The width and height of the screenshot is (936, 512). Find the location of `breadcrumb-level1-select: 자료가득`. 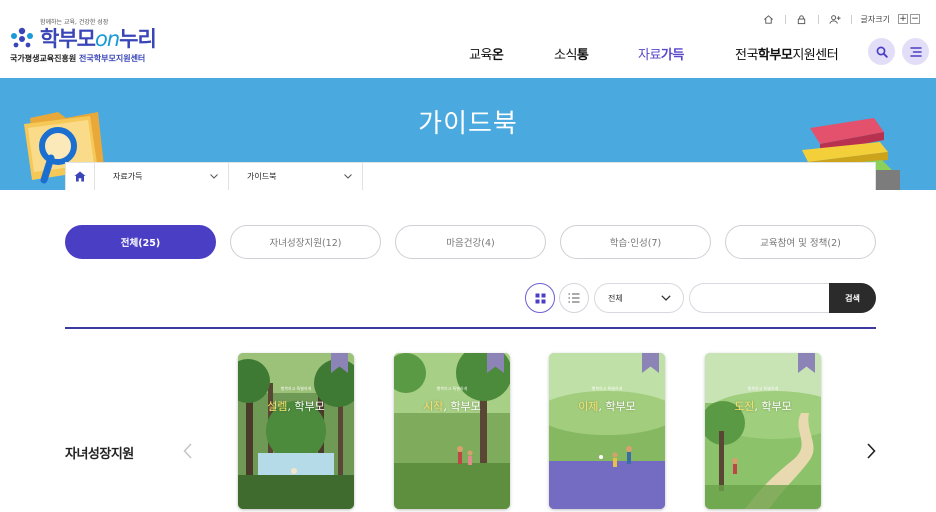

breadcrumb-level1-select: 자료가득 is located at coordinates (162, 176).